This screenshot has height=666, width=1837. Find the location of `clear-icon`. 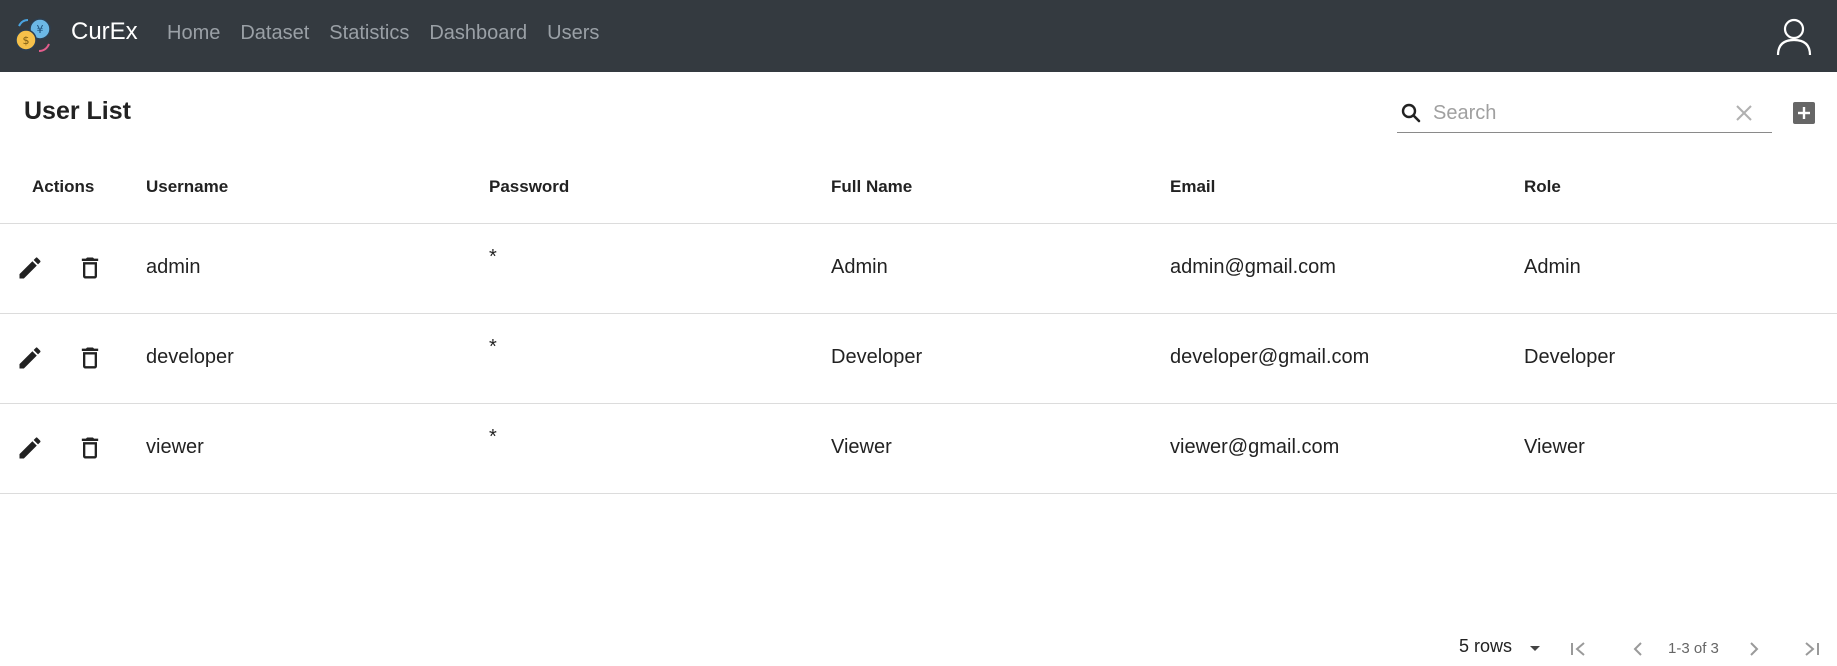

clear-icon is located at coordinates (1744, 113).